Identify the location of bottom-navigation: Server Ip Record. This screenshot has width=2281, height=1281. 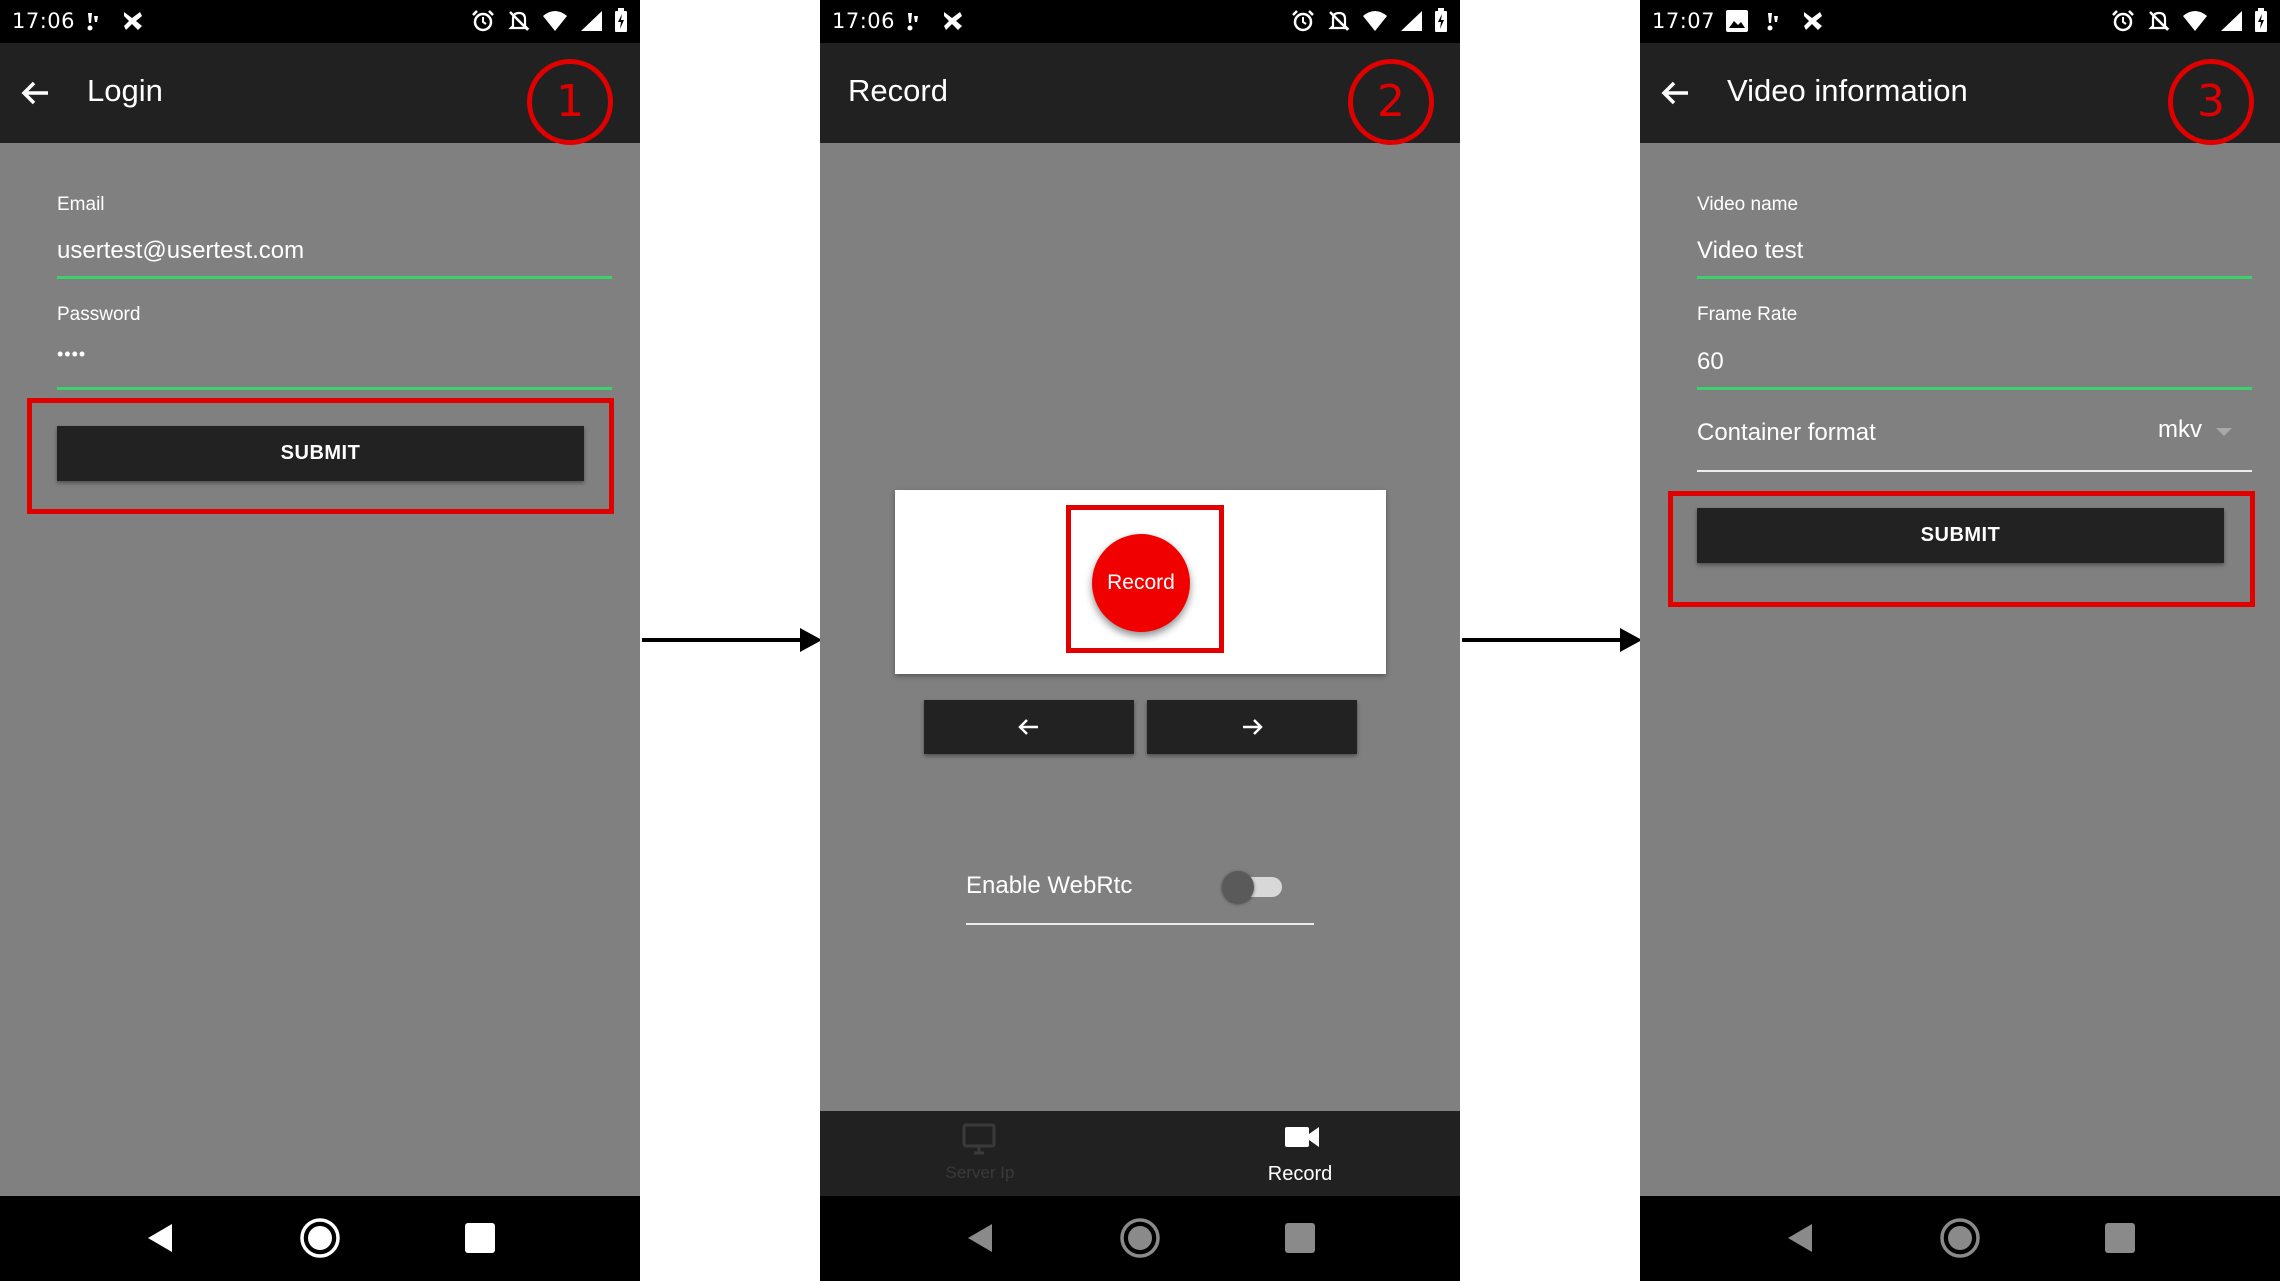
(1140, 1153).